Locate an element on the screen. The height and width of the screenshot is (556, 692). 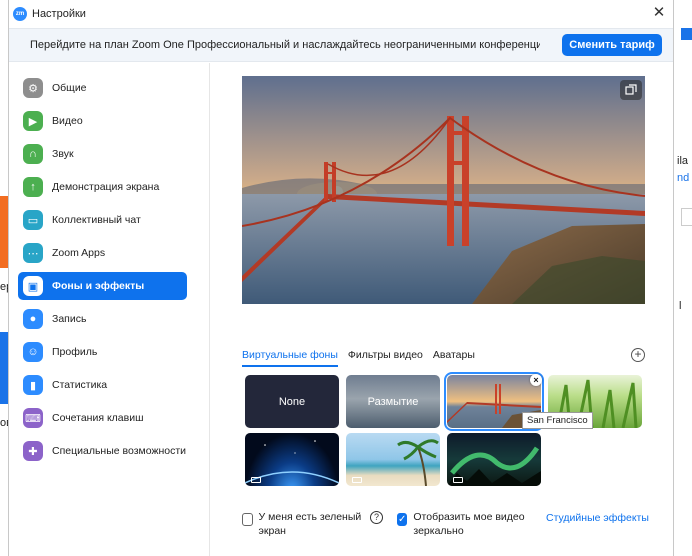
sidebar-item-apps: ⋯ Zoom Apps is located at coordinates (102, 253).